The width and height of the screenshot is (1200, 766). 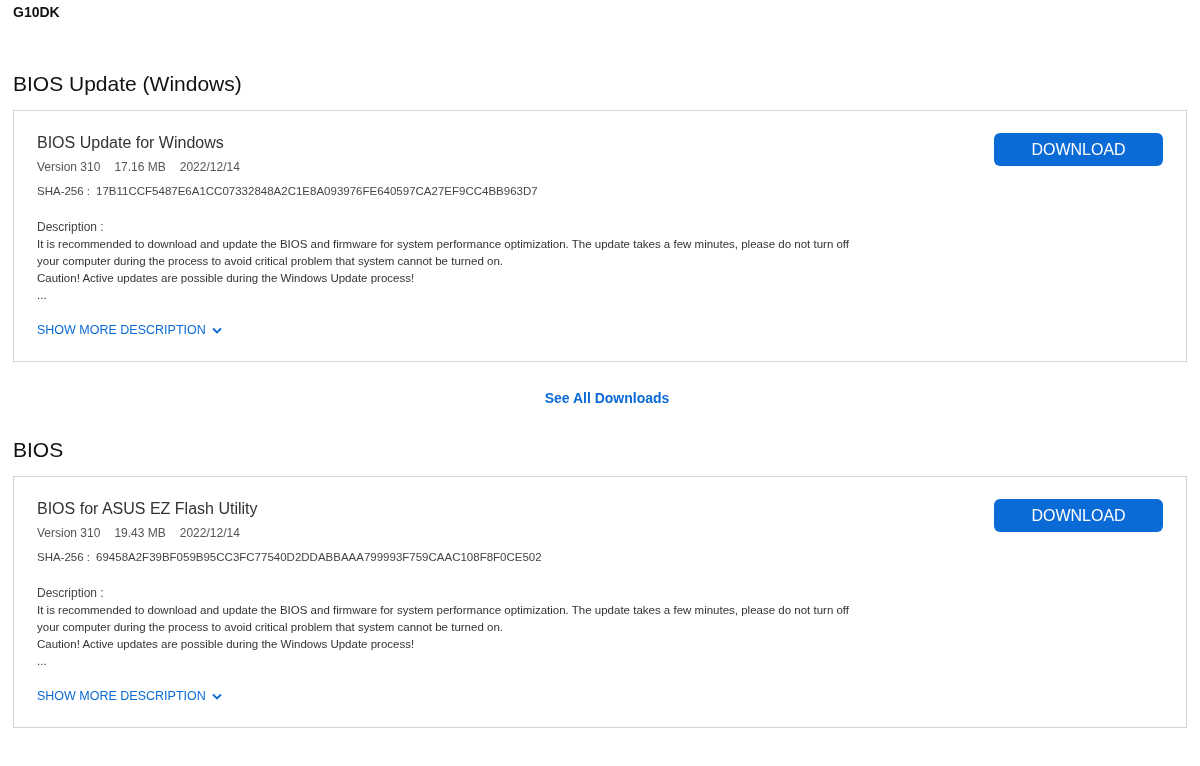 I want to click on sha-hash: 69458A2F39BF059B95CC3FC77540D2DDABBAAA799993F759CAAC108F8F0CE502, so click(x=319, y=557).